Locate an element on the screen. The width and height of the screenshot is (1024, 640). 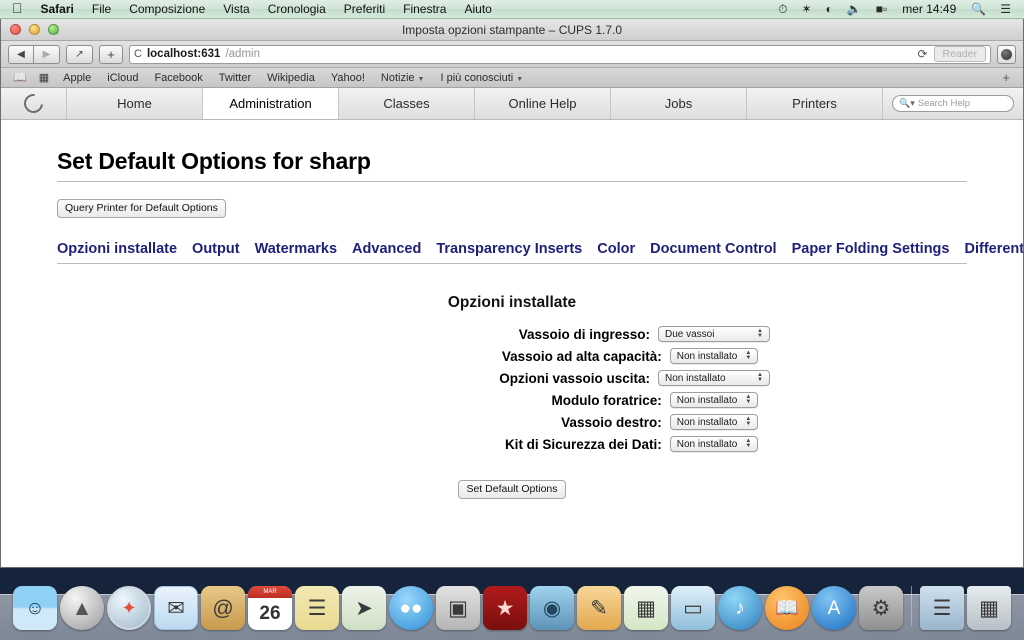
select-value: Due vassoi is located at coordinates (690, 334).